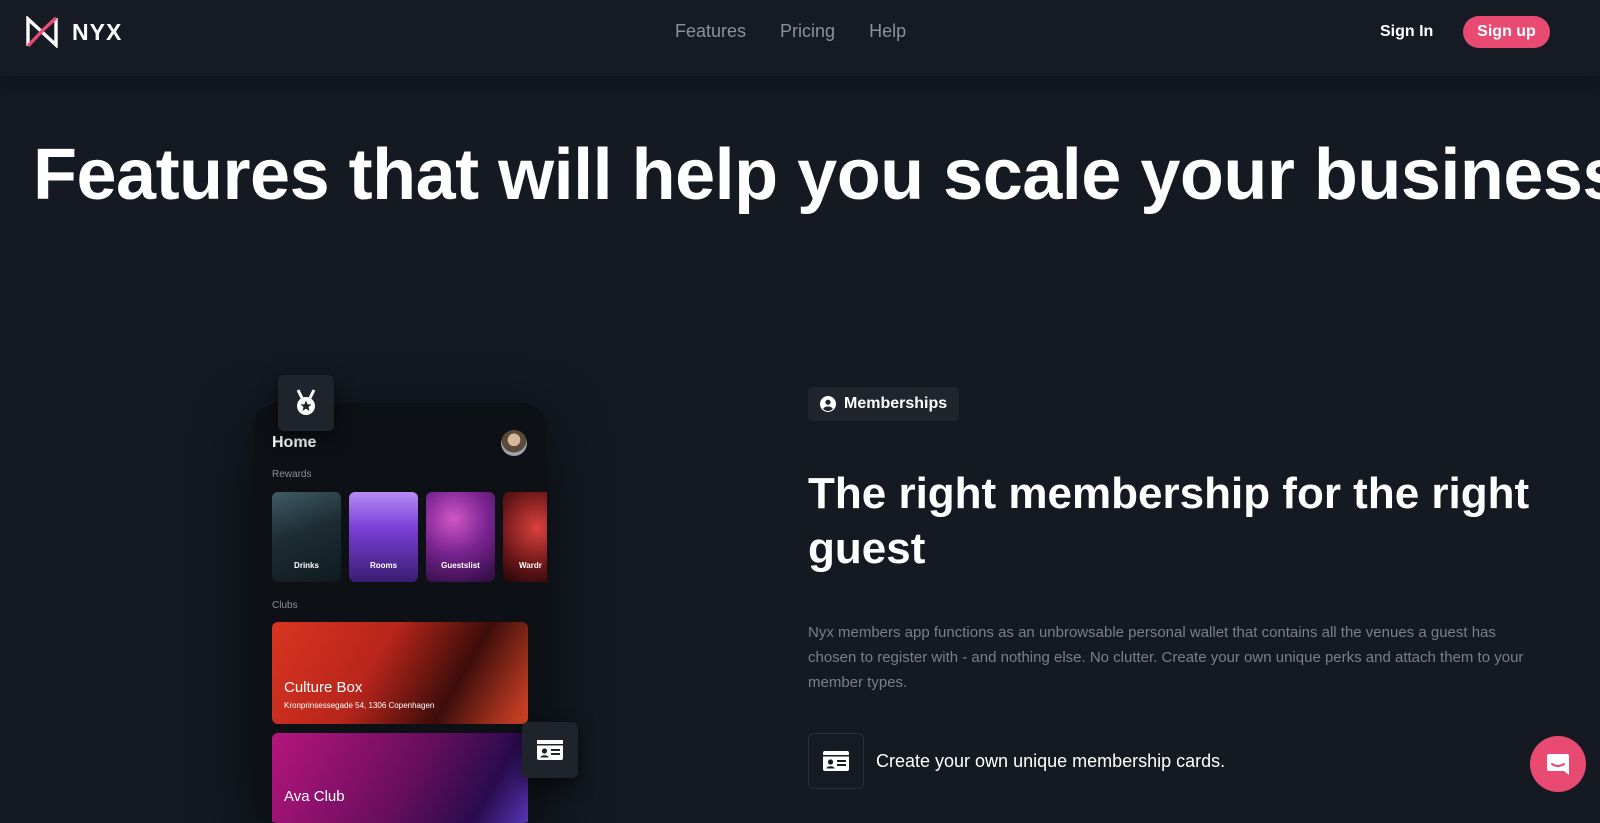  What do you see at coordinates (530, 565) in the screenshot?
I see `reward-label: Wardr` at bounding box center [530, 565].